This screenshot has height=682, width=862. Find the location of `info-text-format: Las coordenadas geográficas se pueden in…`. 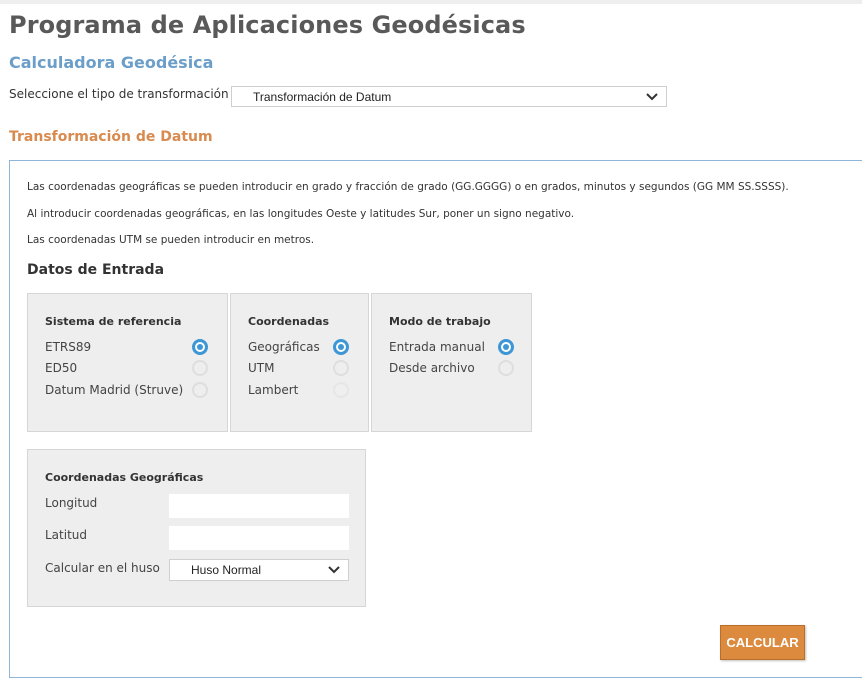

info-text-format: Las coordenadas geográficas se pueden in… is located at coordinates (408, 187).